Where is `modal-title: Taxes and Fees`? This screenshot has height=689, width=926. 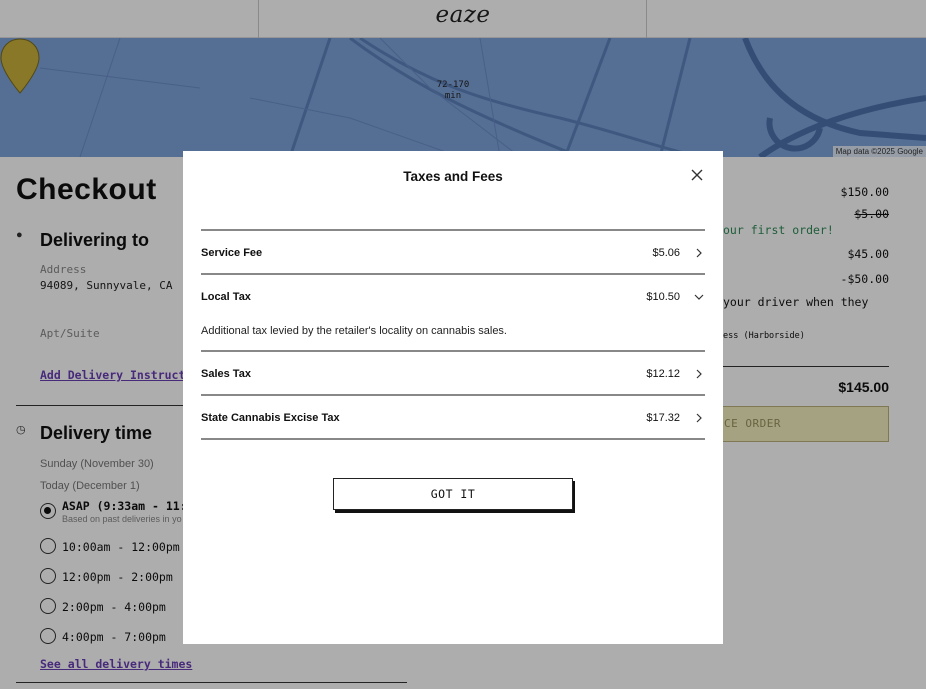 modal-title: Taxes and Fees is located at coordinates (453, 176).